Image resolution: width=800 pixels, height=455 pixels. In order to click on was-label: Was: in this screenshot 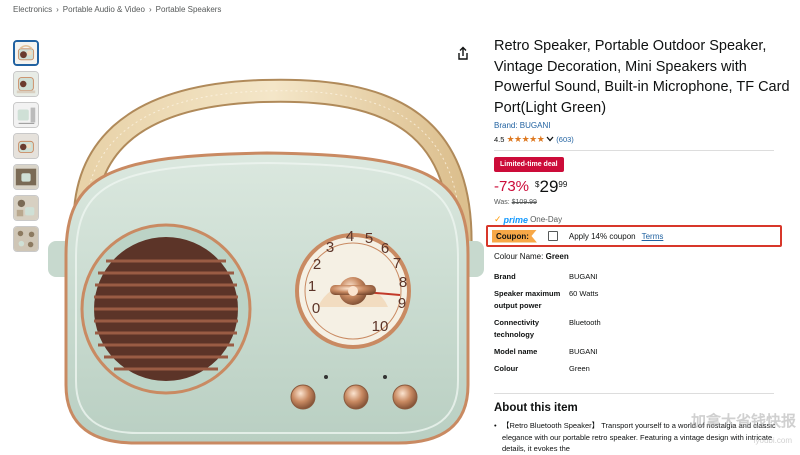, I will do `click(502, 202)`.